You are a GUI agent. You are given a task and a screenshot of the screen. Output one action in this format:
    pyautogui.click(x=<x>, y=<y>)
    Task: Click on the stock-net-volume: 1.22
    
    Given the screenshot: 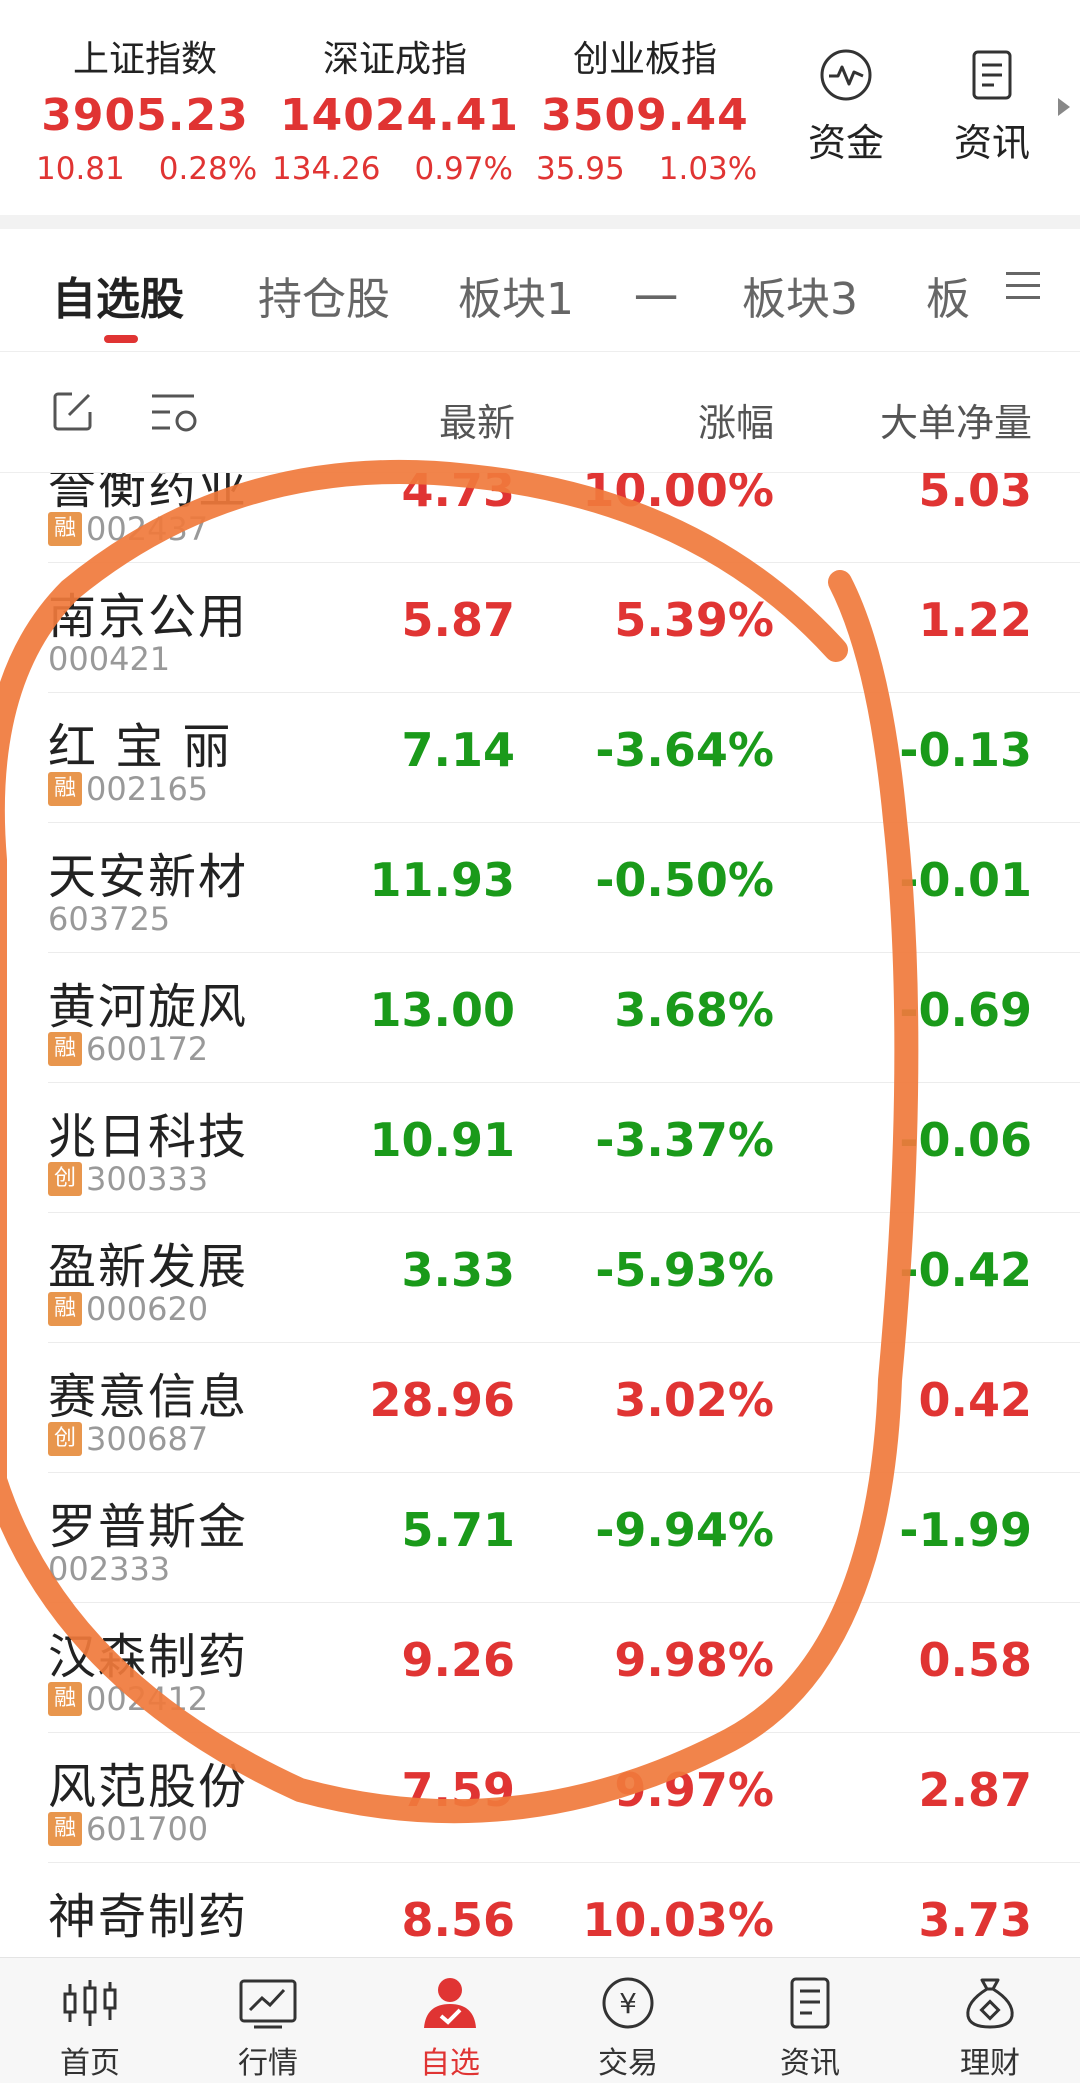 What is the action you would take?
    pyautogui.click(x=975, y=620)
    